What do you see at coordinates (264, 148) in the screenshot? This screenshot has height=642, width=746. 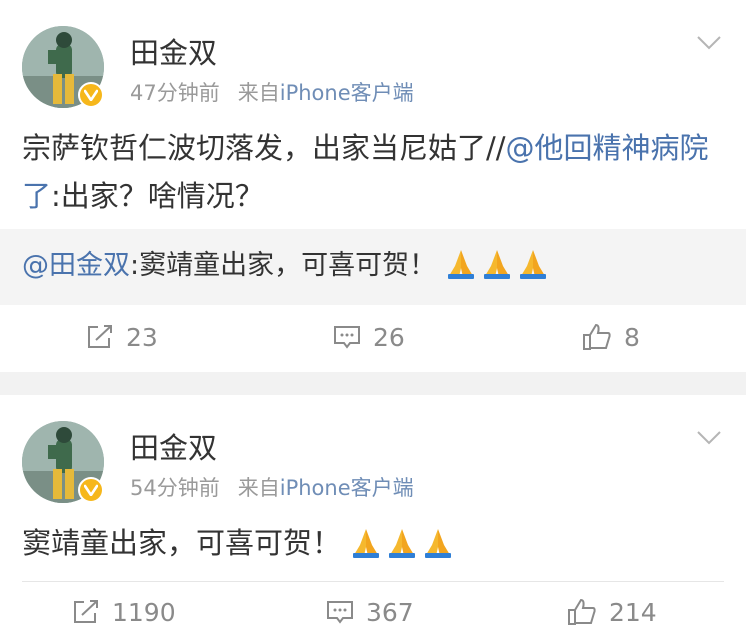 I see `content-text: 宗萨钦哲仁波切落发，出家当尼姑了//` at bounding box center [264, 148].